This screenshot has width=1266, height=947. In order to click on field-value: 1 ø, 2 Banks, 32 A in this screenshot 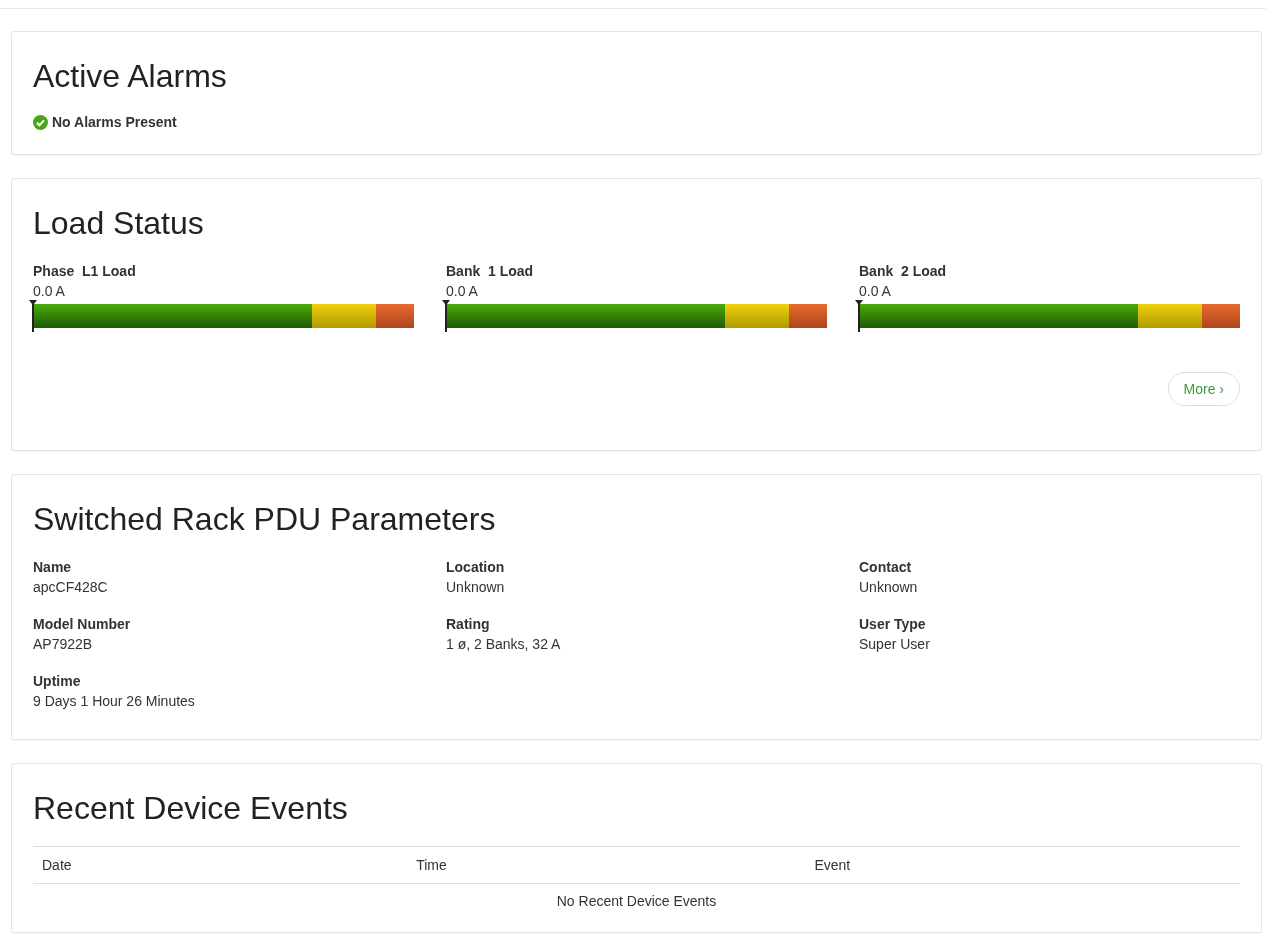, I will do `click(504, 644)`.